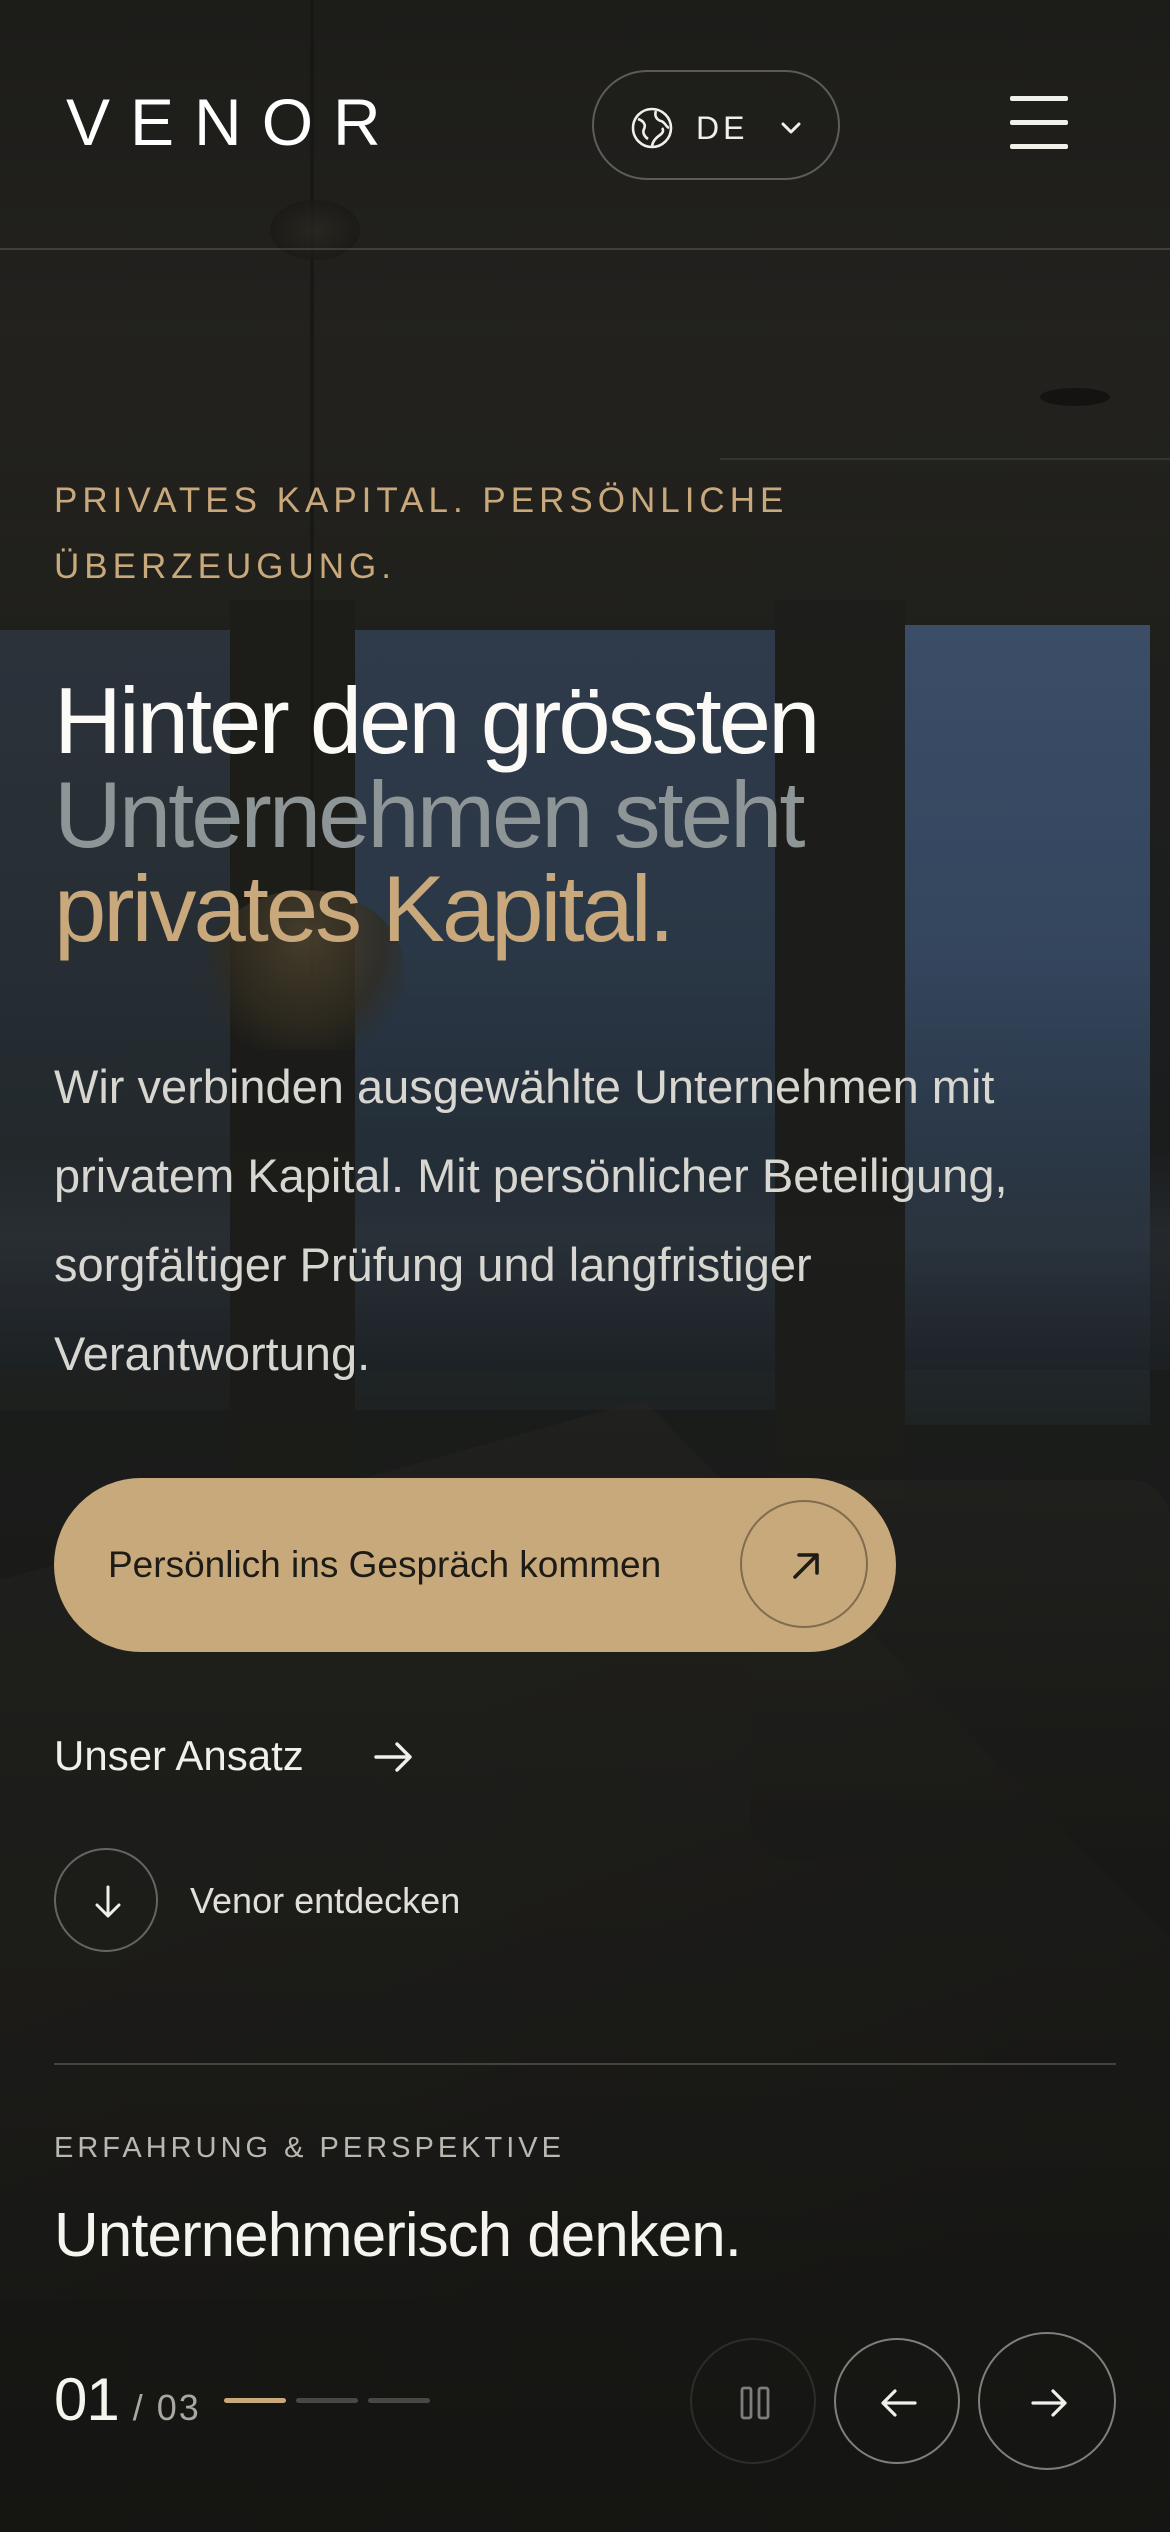  I want to click on arrow-down-icon, so click(108, 1901).